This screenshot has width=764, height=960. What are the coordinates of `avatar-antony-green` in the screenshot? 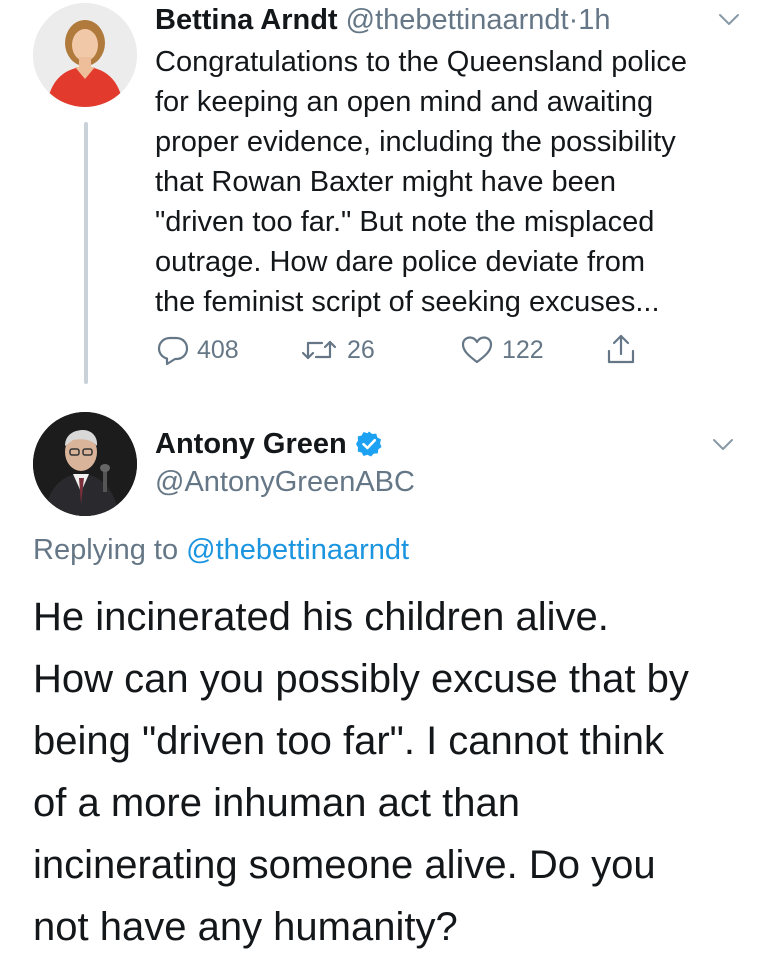 It's located at (85, 464).